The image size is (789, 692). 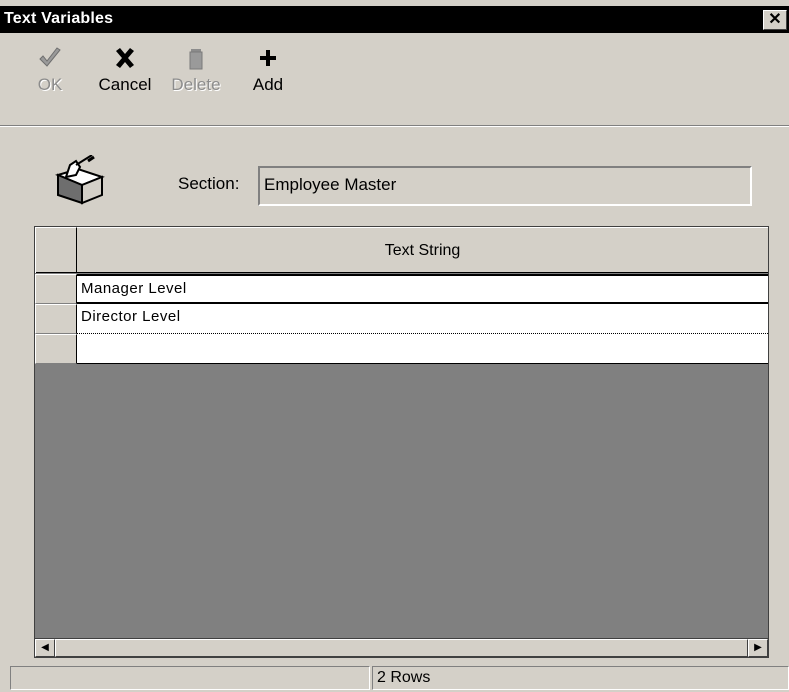 I want to click on section-label: Section:, so click(x=209, y=183).